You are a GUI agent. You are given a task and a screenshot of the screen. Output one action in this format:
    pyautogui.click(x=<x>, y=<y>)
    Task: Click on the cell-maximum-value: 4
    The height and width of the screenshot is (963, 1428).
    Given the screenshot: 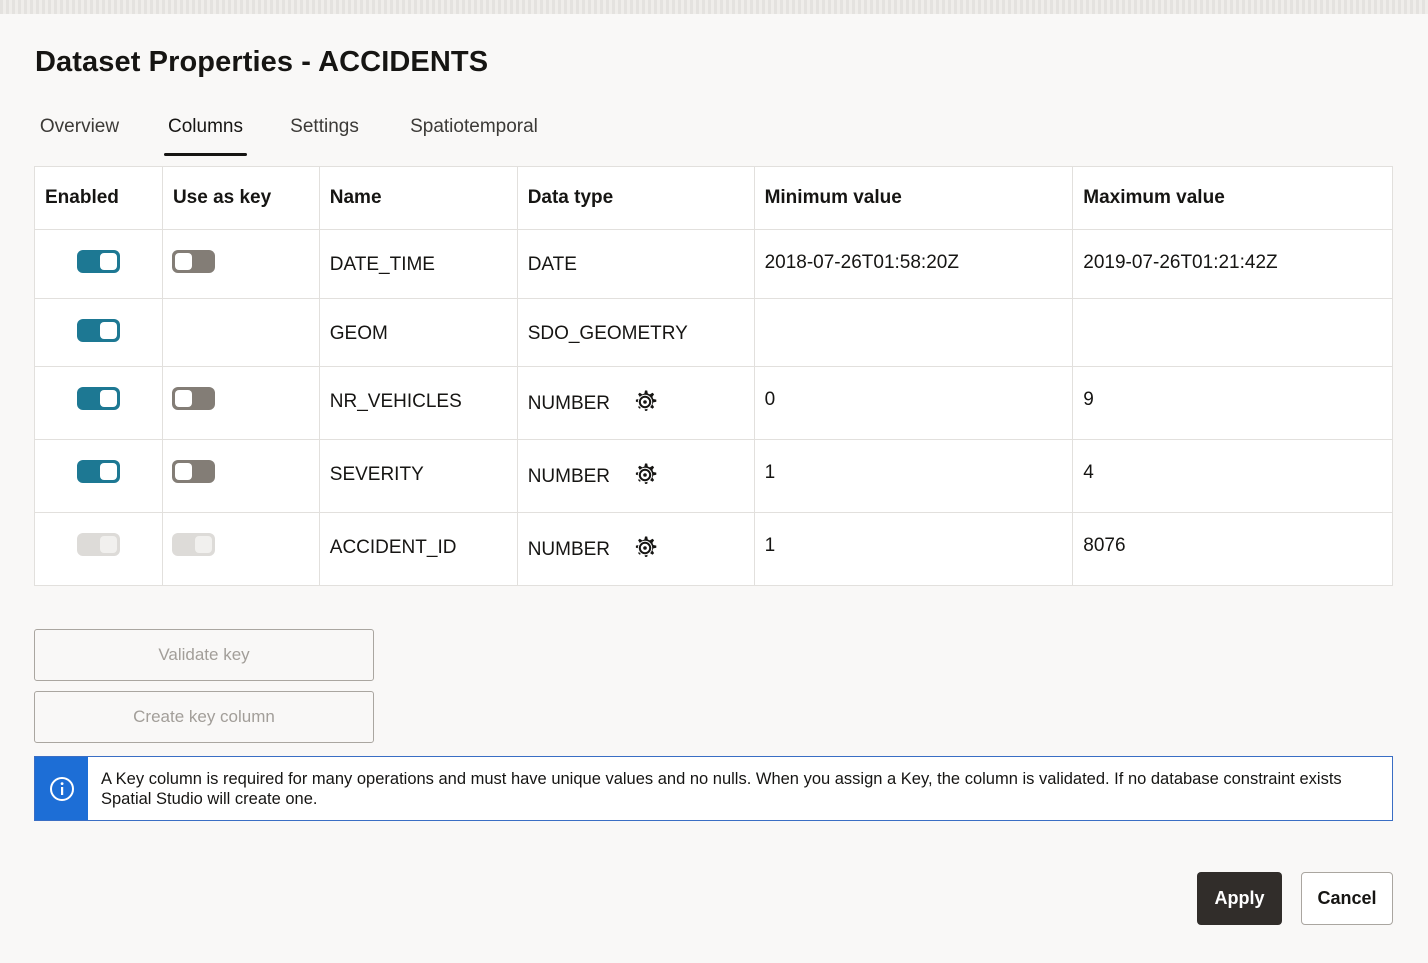 What is the action you would take?
    pyautogui.click(x=1232, y=476)
    